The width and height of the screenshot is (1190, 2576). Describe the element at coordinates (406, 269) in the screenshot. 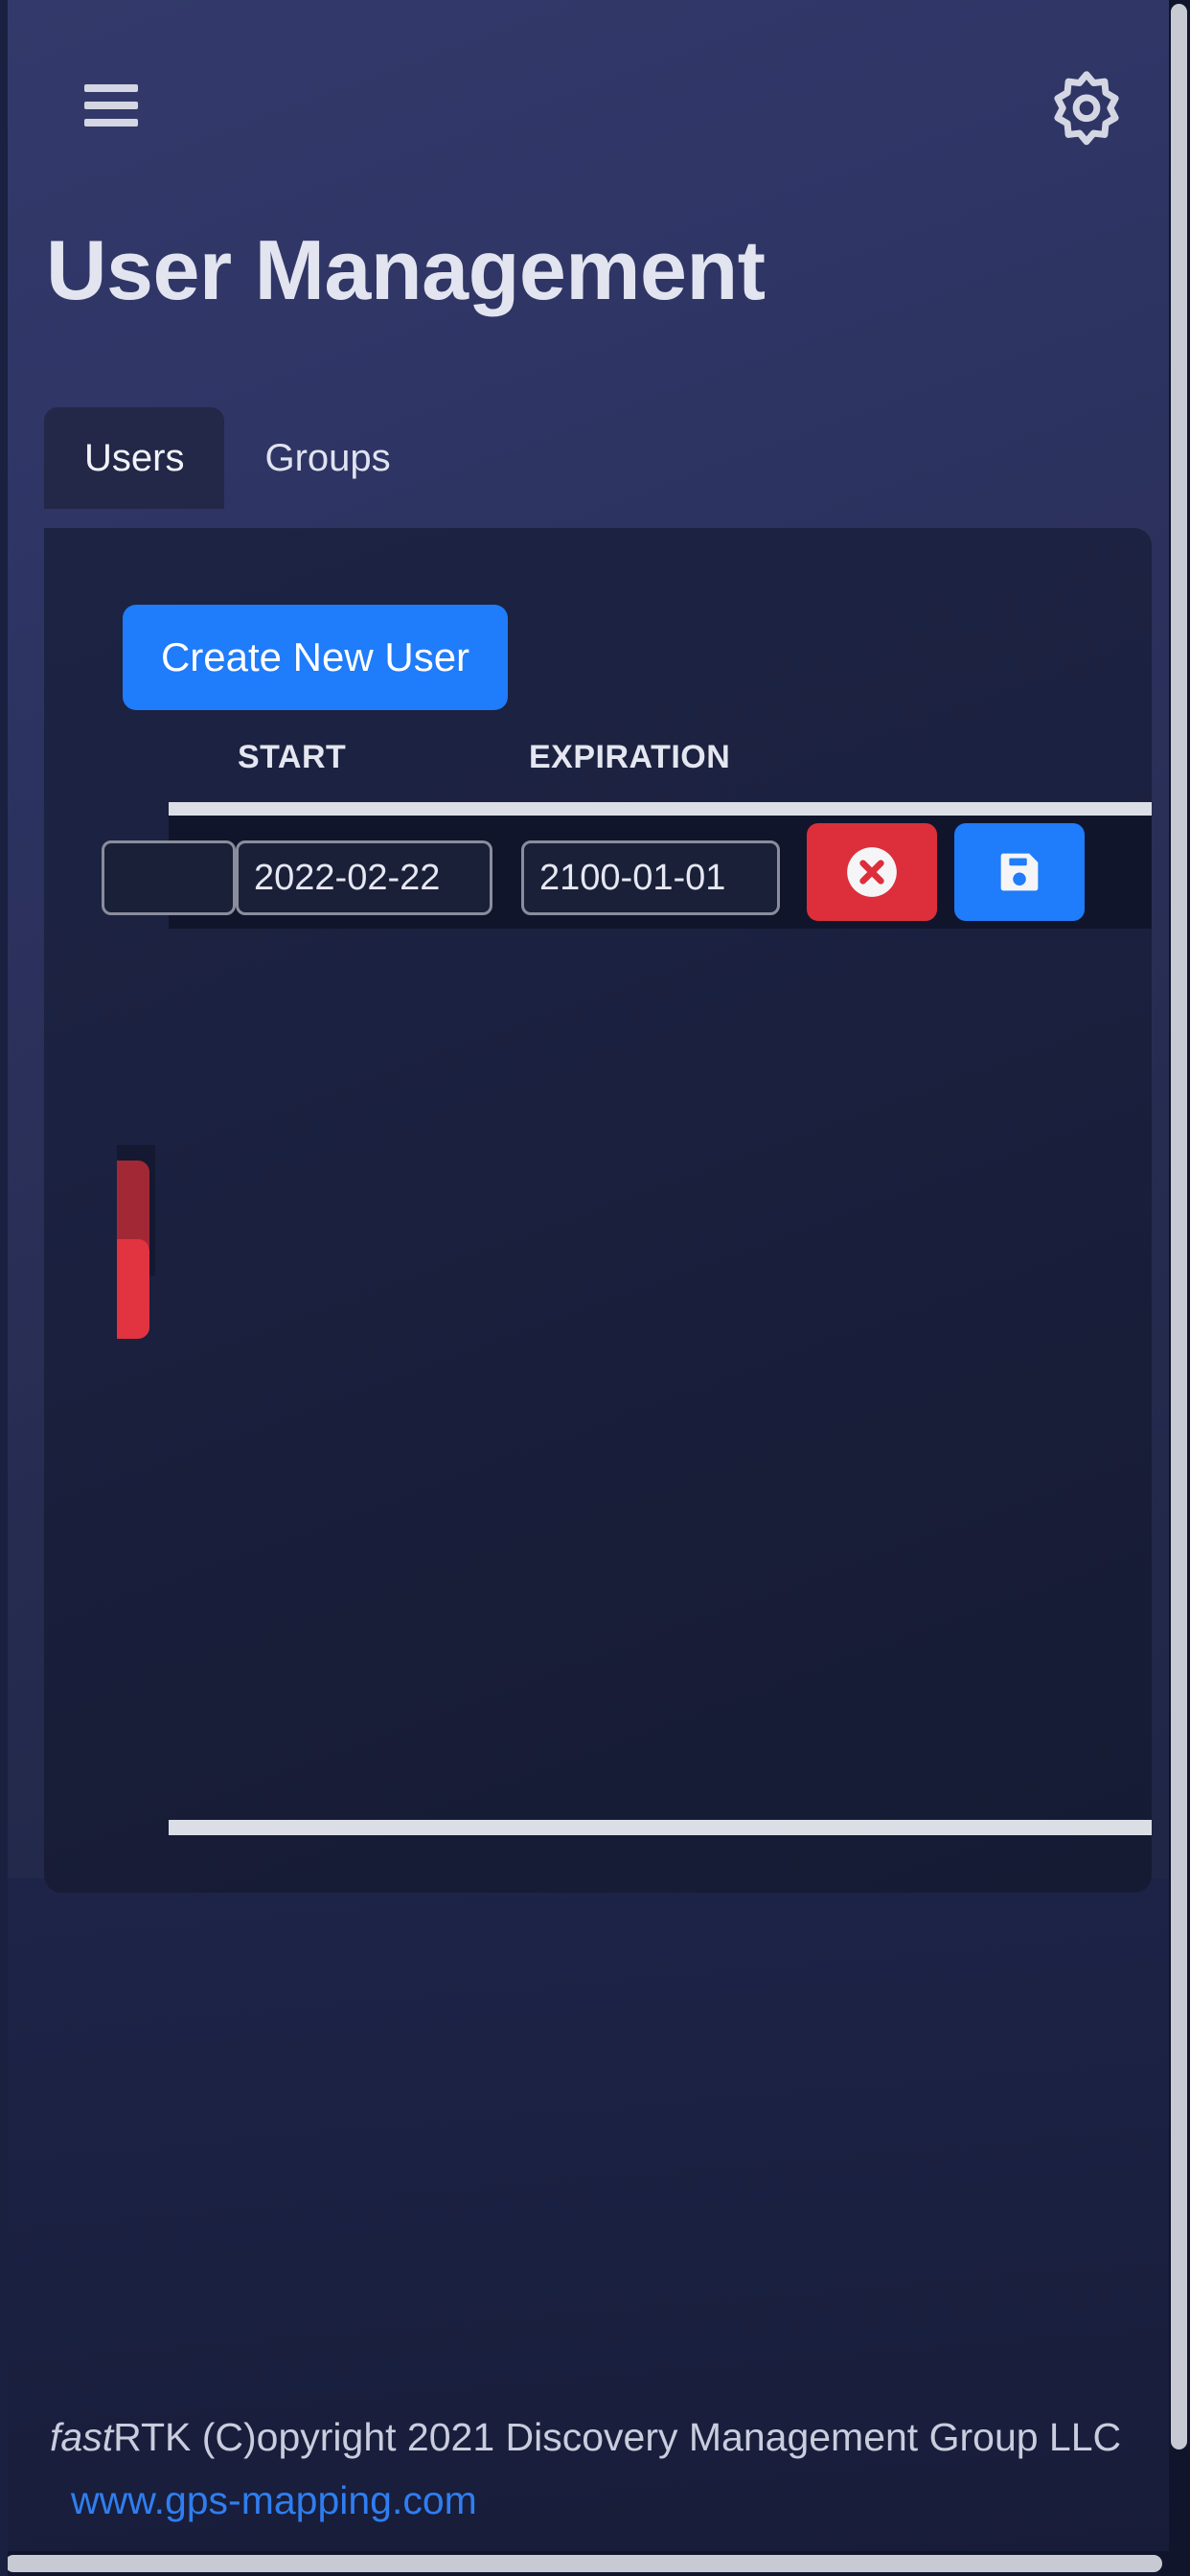

I see `page-title: User Management` at that location.